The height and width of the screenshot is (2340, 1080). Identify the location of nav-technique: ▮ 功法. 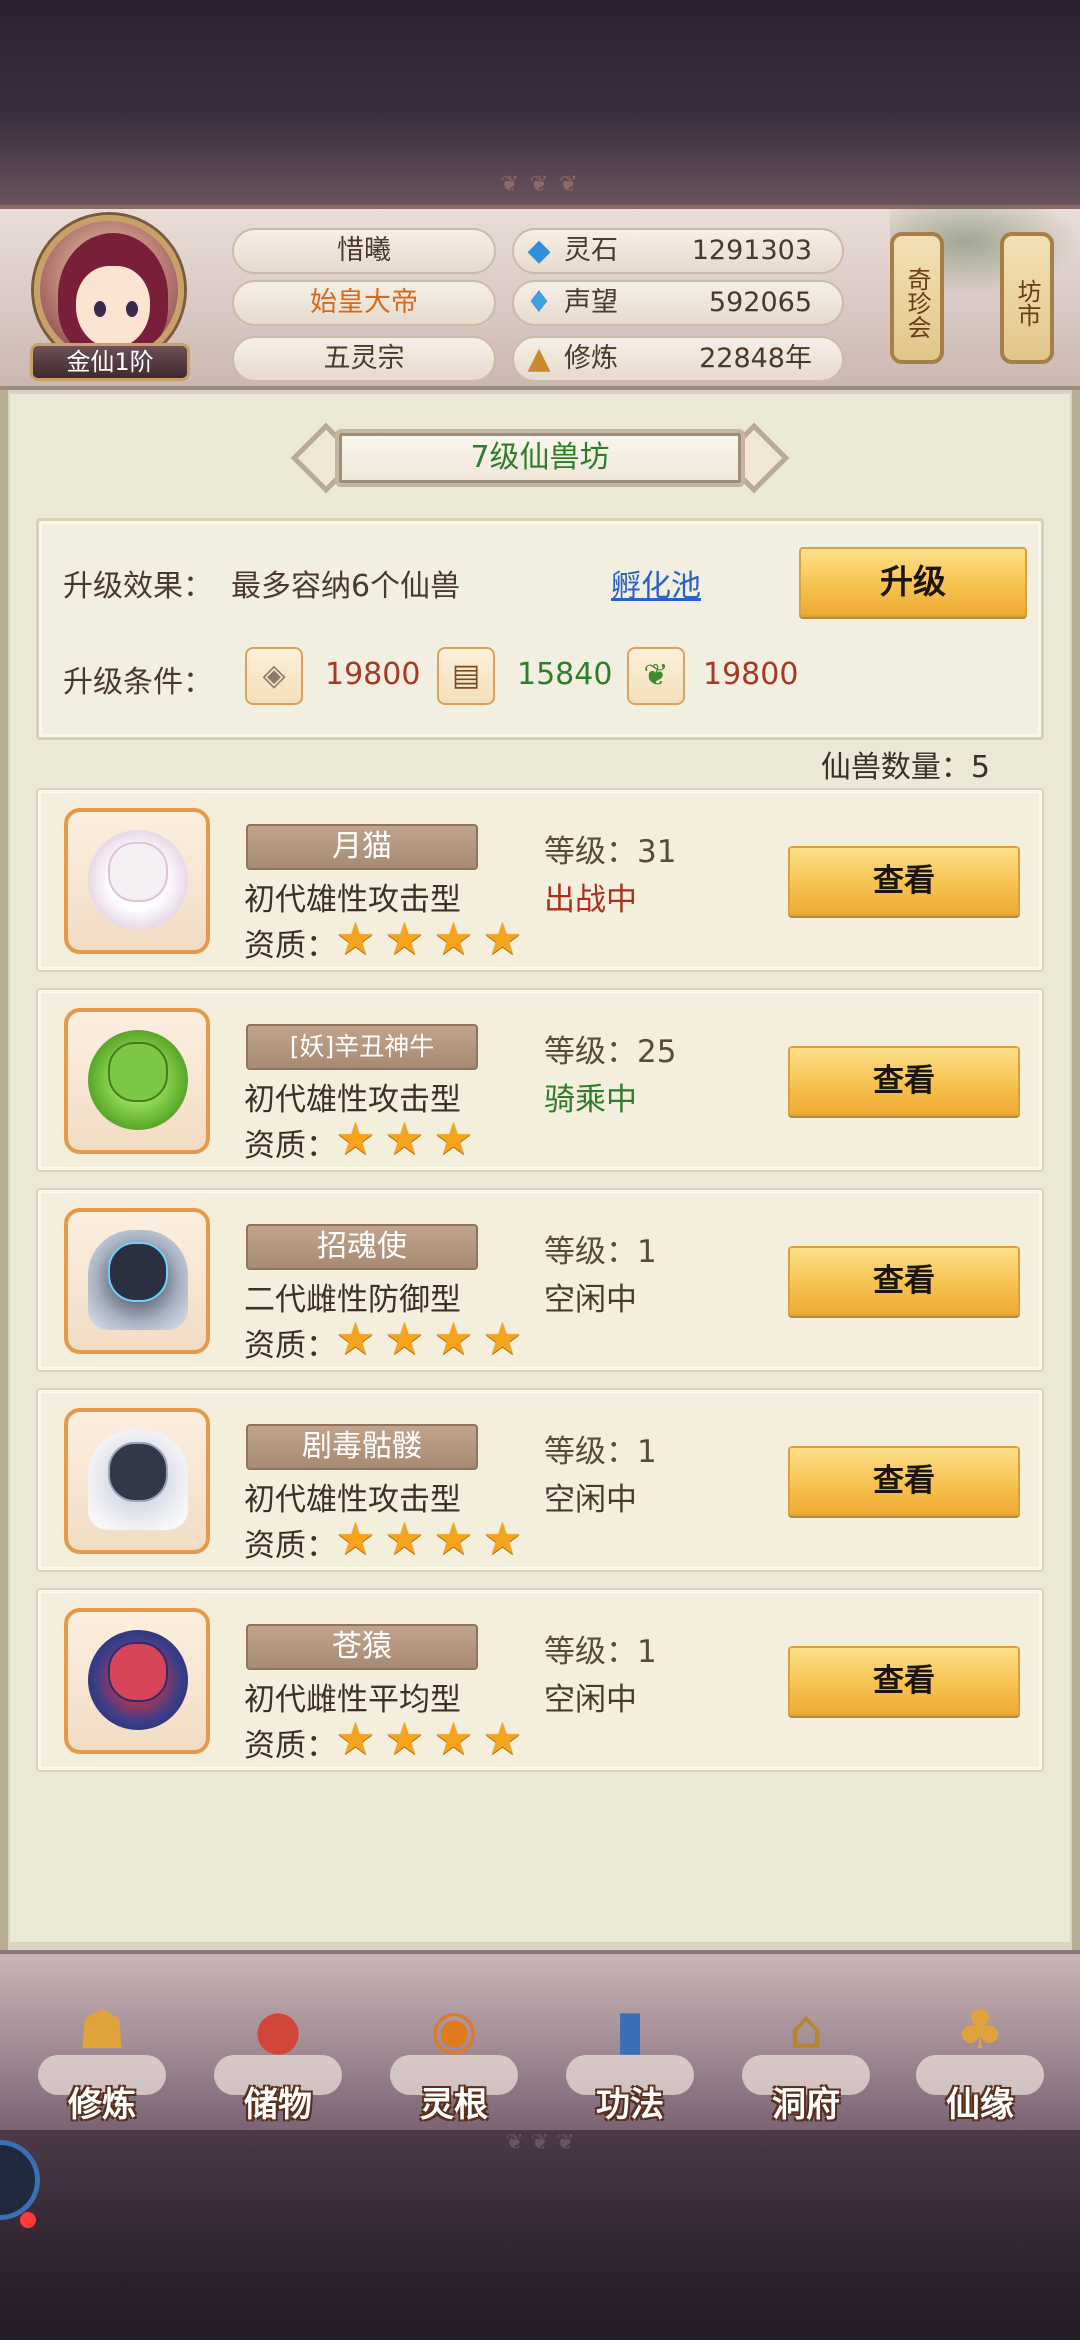
(630, 2055).